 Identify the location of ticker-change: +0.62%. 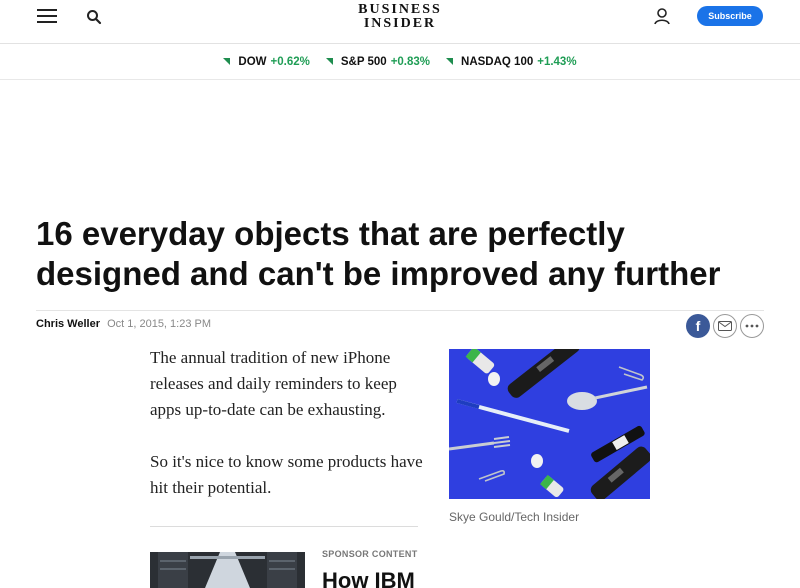
(290, 61).